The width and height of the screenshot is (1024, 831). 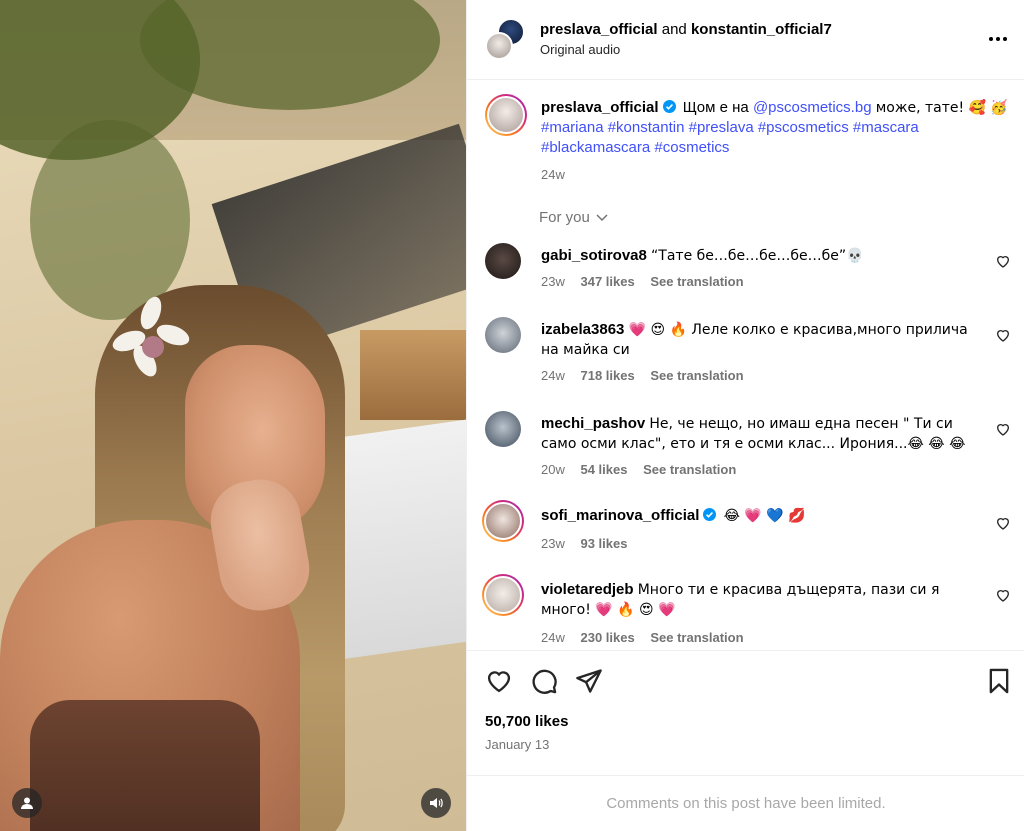 What do you see at coordinates (589, 681) in the screenshot?
I see `share-button` at bounding box center [589, 681].